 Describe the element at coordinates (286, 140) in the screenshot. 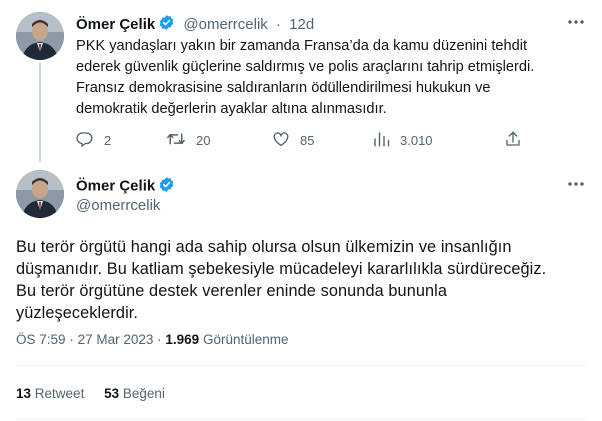

I see `like-icon` at that location.